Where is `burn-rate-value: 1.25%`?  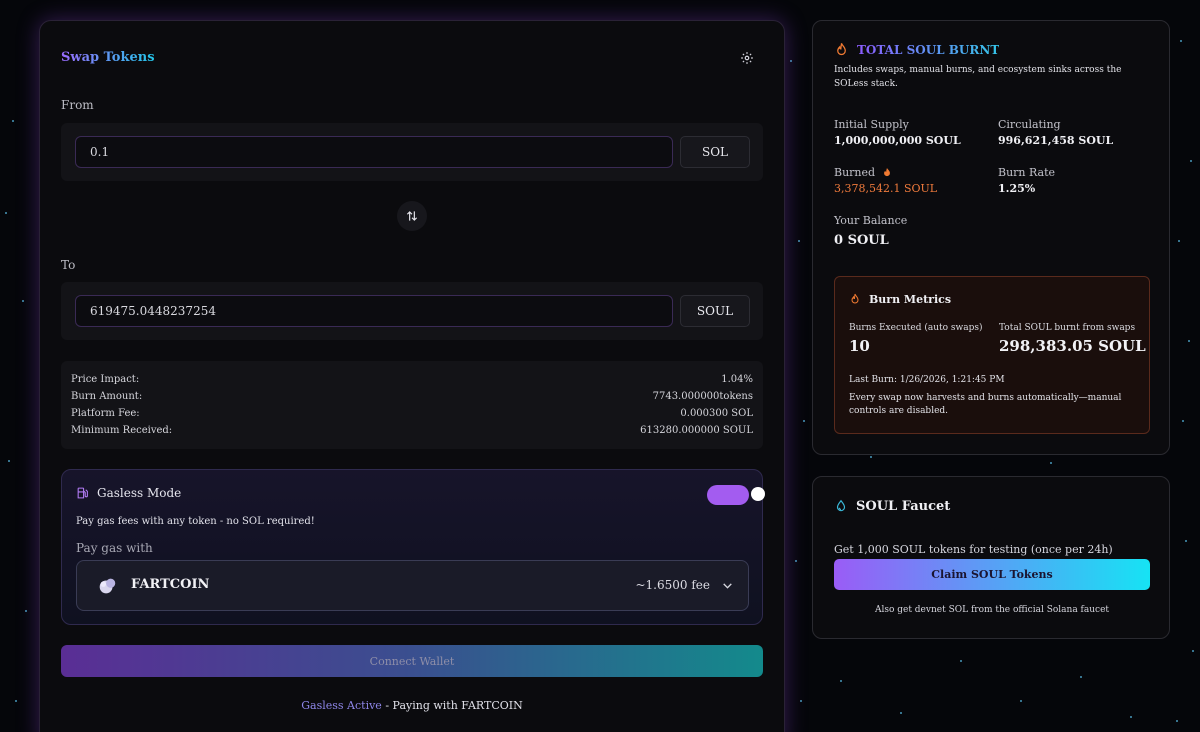 burn-rate-value: 1.25% is located at coordinates (1017, 188).